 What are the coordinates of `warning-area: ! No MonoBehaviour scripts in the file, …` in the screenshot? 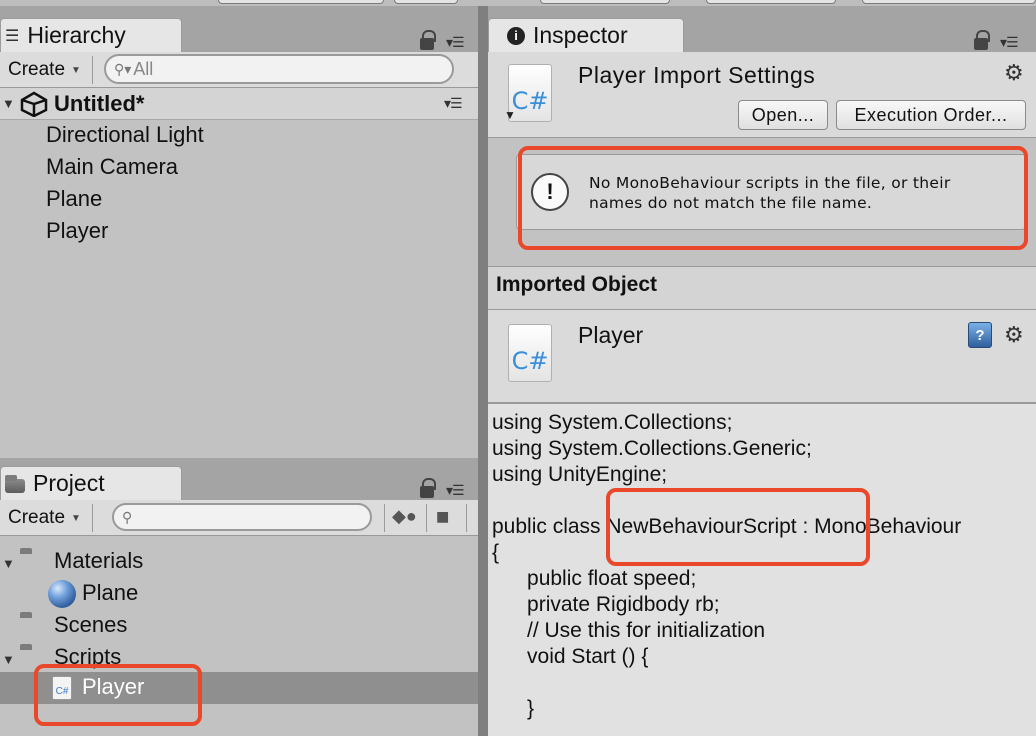 It's located at (762, 202).